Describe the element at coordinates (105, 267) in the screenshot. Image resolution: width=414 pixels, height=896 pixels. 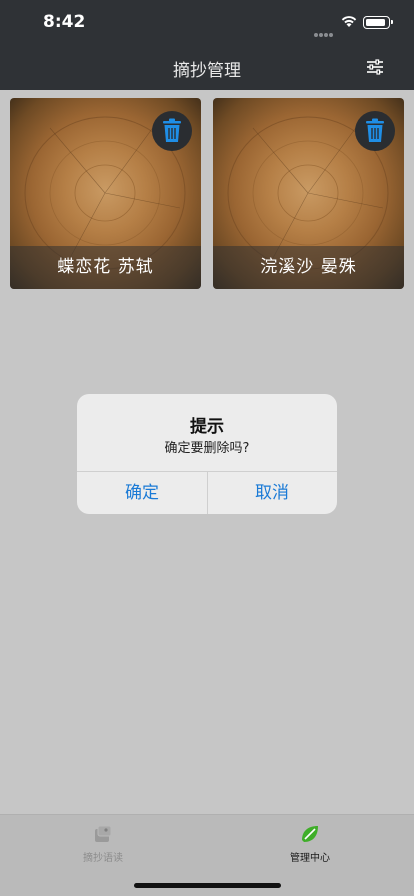
I see `excerpt-card-title: 蝶恋花 苏轼` at that location.